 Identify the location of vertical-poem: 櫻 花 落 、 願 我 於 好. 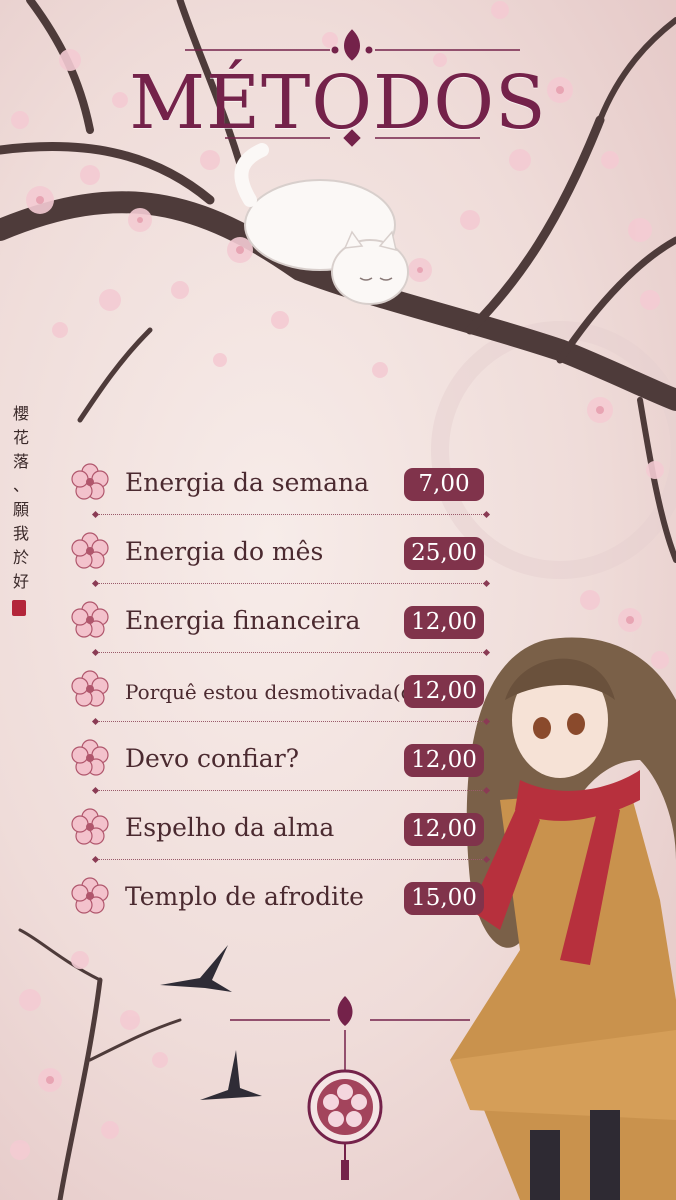
(21, 498).